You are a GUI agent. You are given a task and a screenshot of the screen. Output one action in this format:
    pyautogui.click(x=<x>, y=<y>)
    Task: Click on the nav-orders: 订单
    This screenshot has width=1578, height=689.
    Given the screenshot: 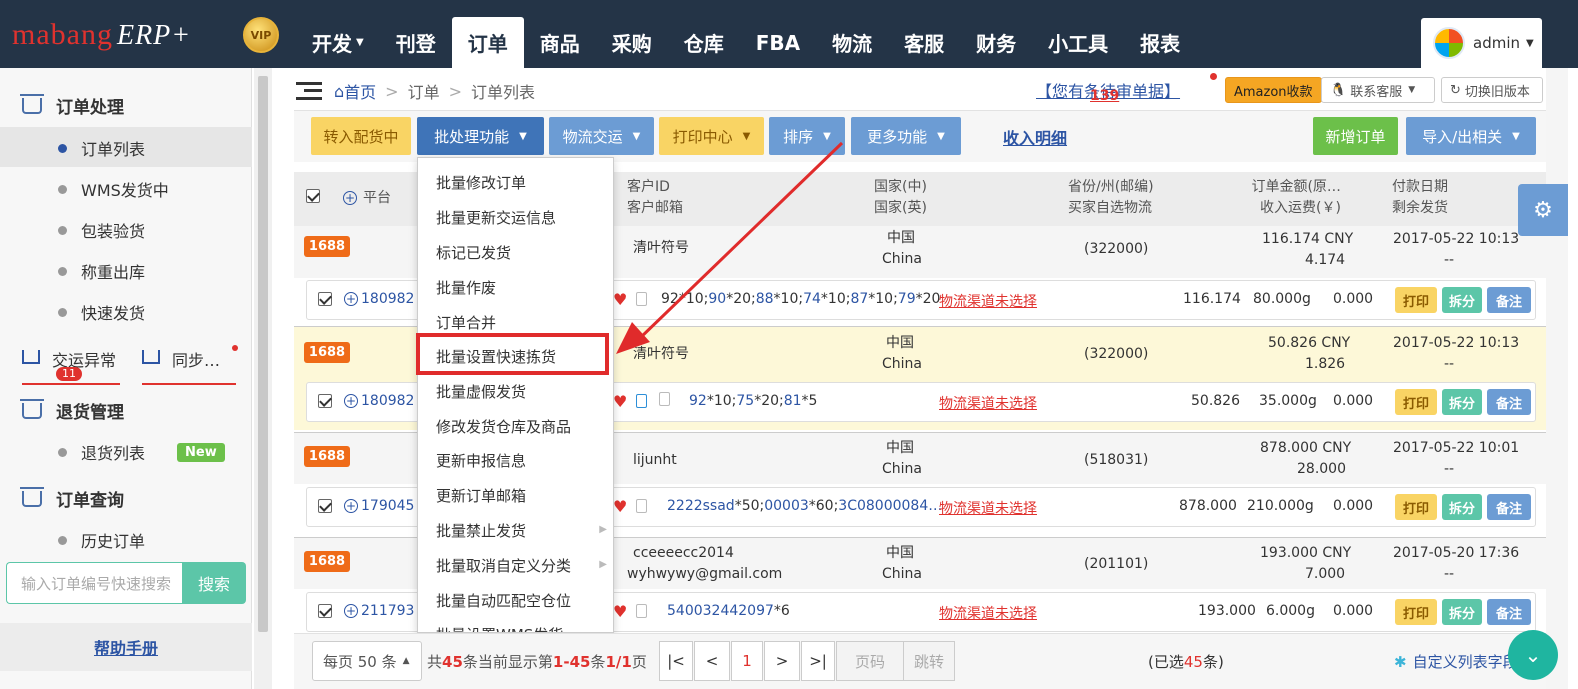 What is the action you would take?
    pyautogui.click(x=487, y=42)
    